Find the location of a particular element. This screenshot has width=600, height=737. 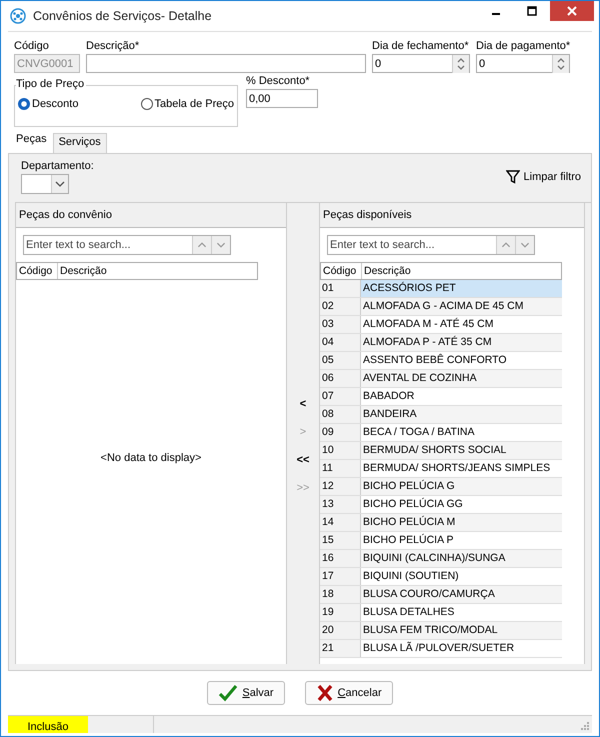

clear-filter-button: Limpar filtro is located at coordinates (543, 177).